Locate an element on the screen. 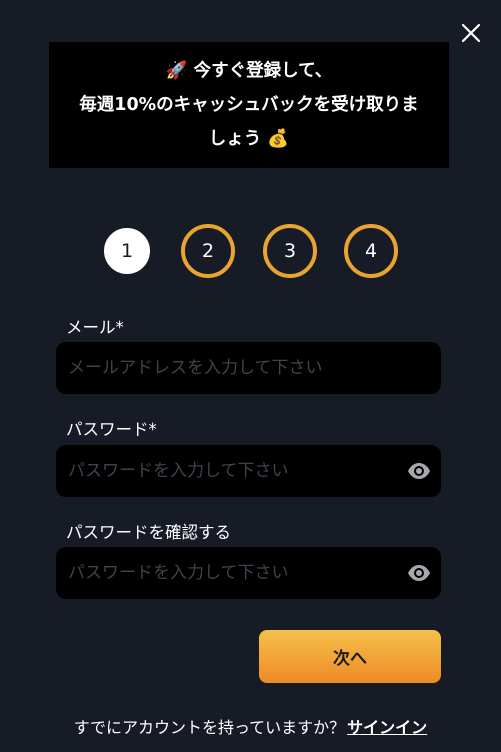 This screenshot has width=501, height=752. promo-banner: 🚀 今すぐ登録して、 毎週10%のキャッシュバックを受け取りま しょう 💰 is located at coordinates (249, 105).